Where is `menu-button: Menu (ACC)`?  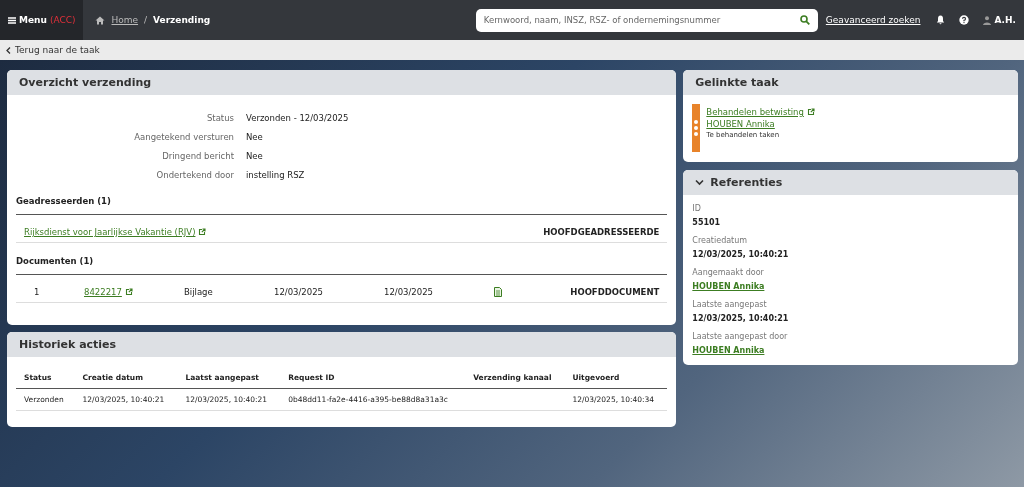 menu-button: Menu (ACC) is located at coordinates (42, 20).